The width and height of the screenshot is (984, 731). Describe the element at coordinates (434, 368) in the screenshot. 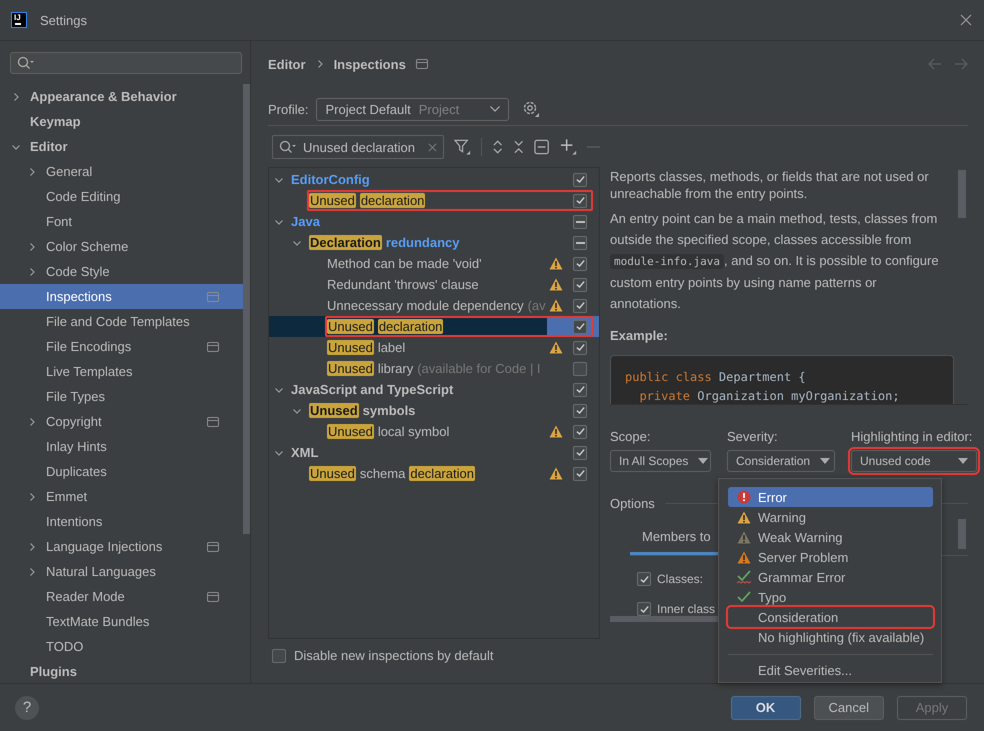

I see `tree-row: Unused library (available for Code | I` at that location.